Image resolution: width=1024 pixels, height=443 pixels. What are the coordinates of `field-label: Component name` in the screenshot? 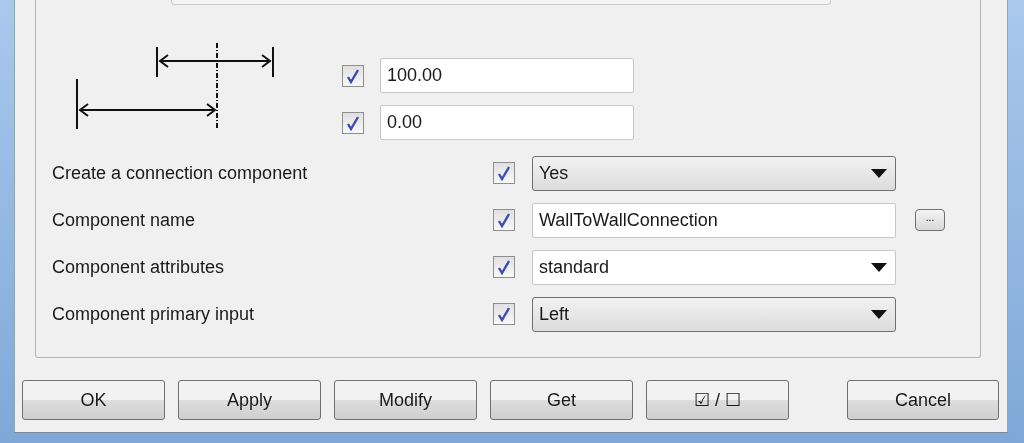 It's located at (124, 220).